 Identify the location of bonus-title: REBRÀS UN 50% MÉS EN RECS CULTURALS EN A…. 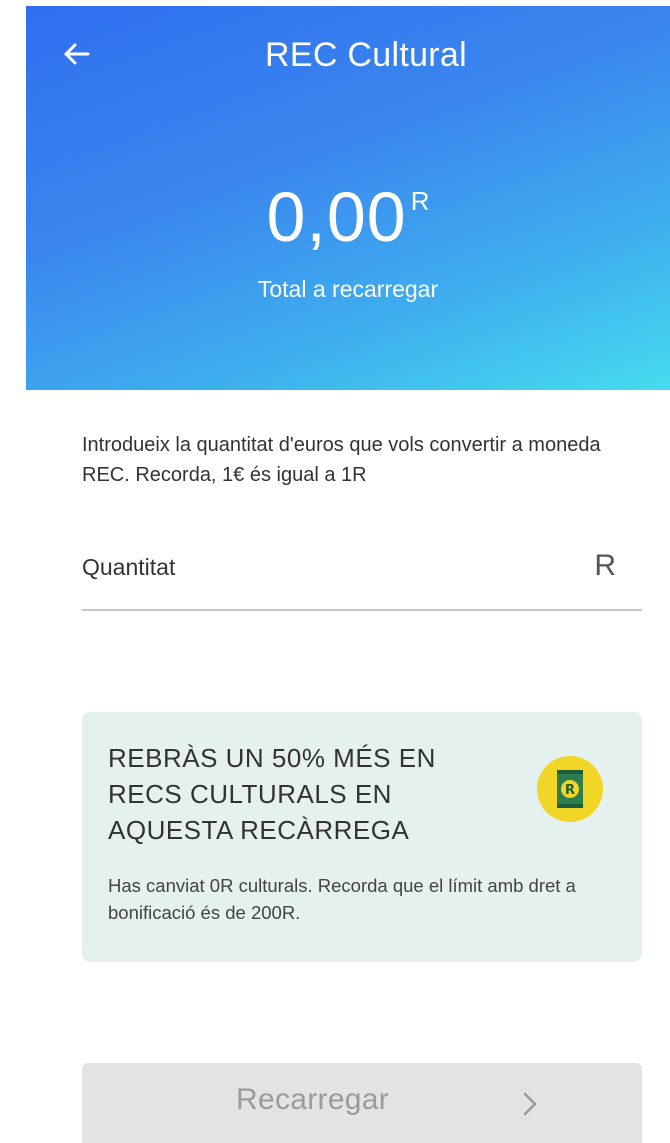
(272, 794).